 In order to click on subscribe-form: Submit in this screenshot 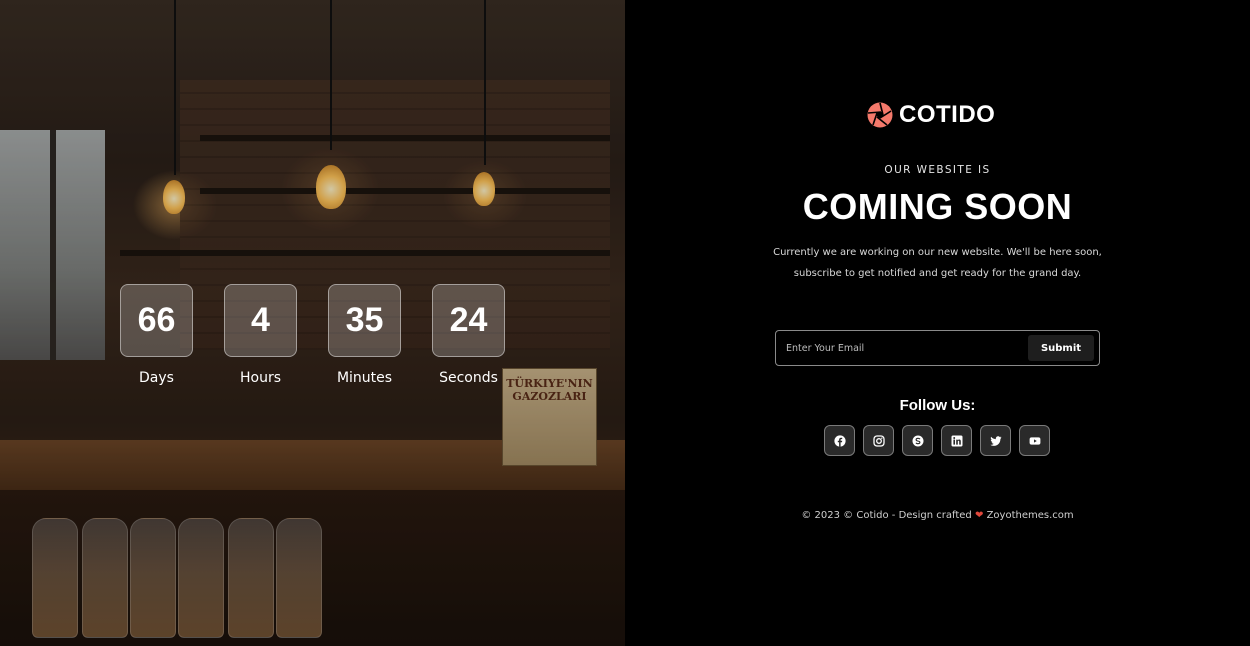, I will do `click(937, 348)`.